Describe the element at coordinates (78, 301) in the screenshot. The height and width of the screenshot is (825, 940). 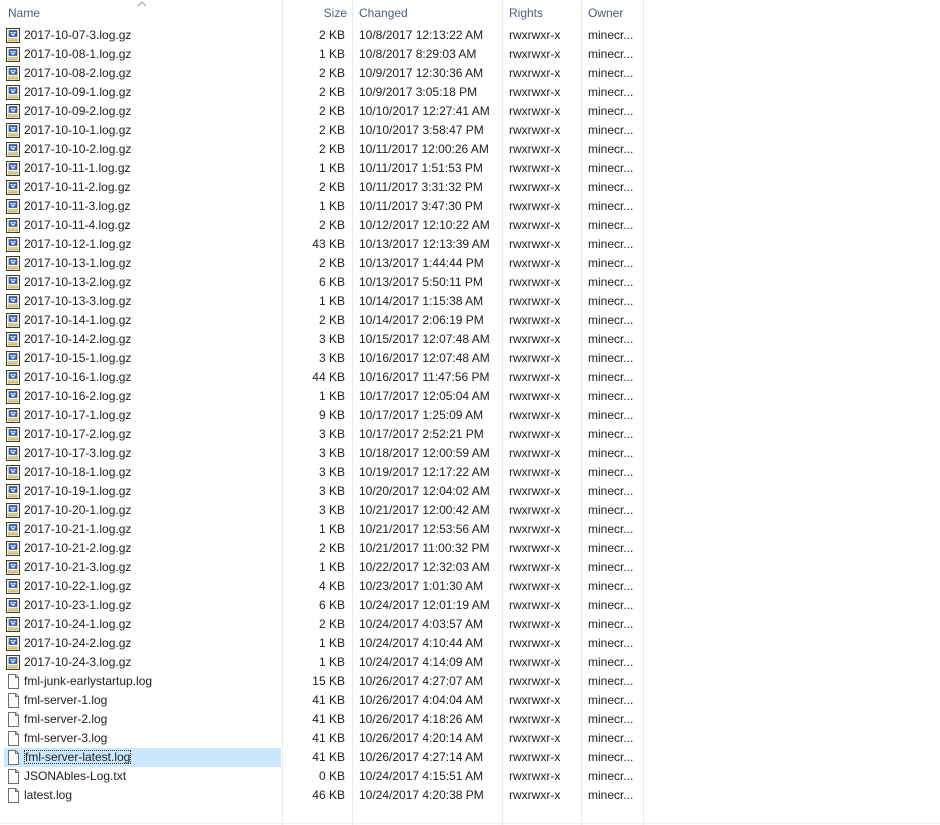
I see `file-name: 2017-10-13-3.log.gz` at that location.